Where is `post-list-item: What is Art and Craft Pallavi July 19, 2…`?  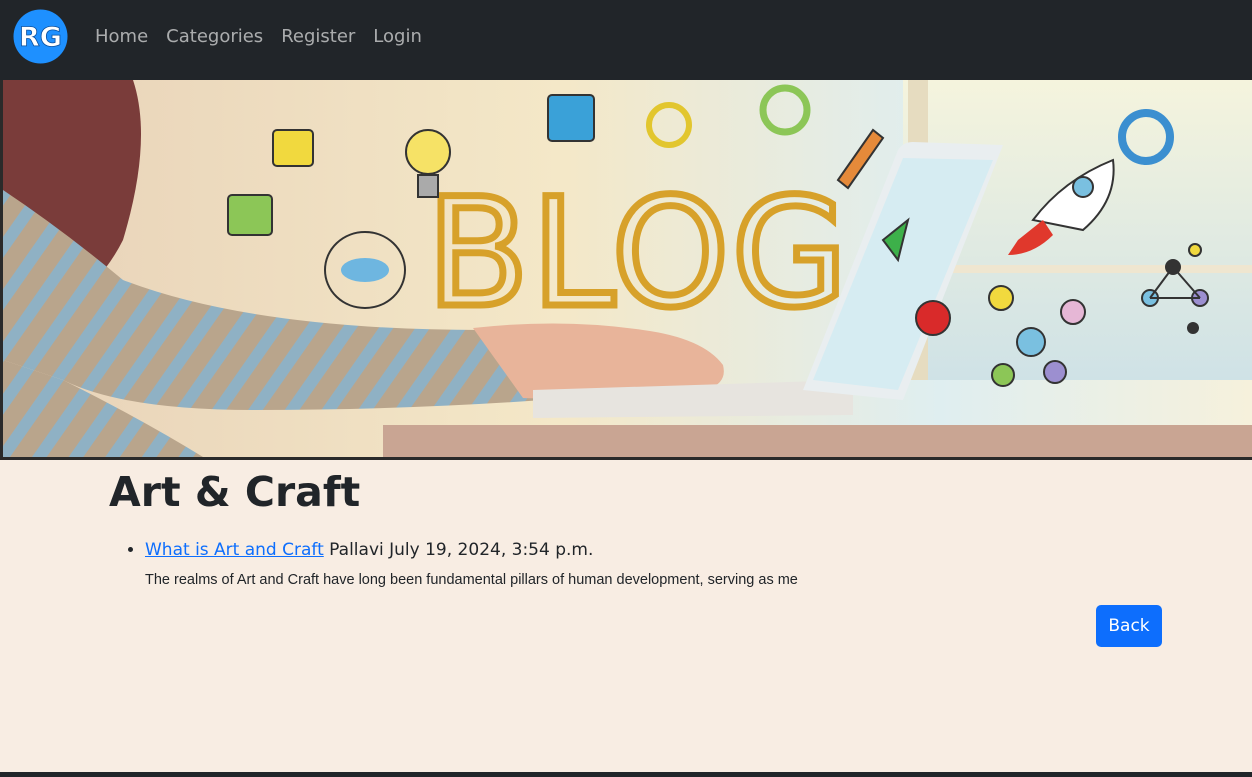
post-list-item: What is Art and Craft Pallavi July 19, 2… is located at coordinates (654, 565).